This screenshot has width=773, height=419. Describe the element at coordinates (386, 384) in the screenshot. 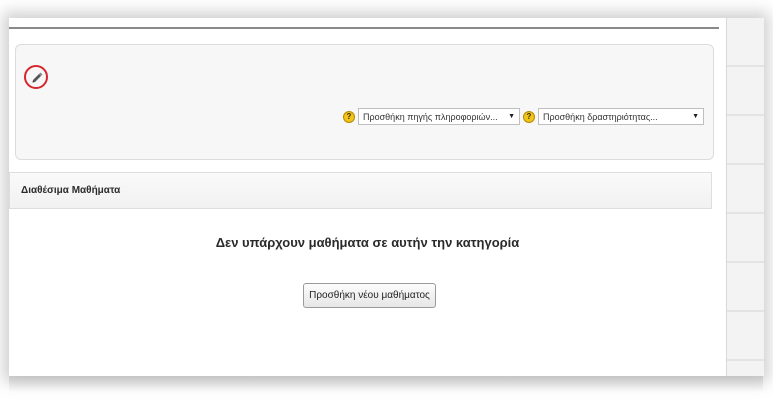

I see `bottom-shadow-edge` at that location.